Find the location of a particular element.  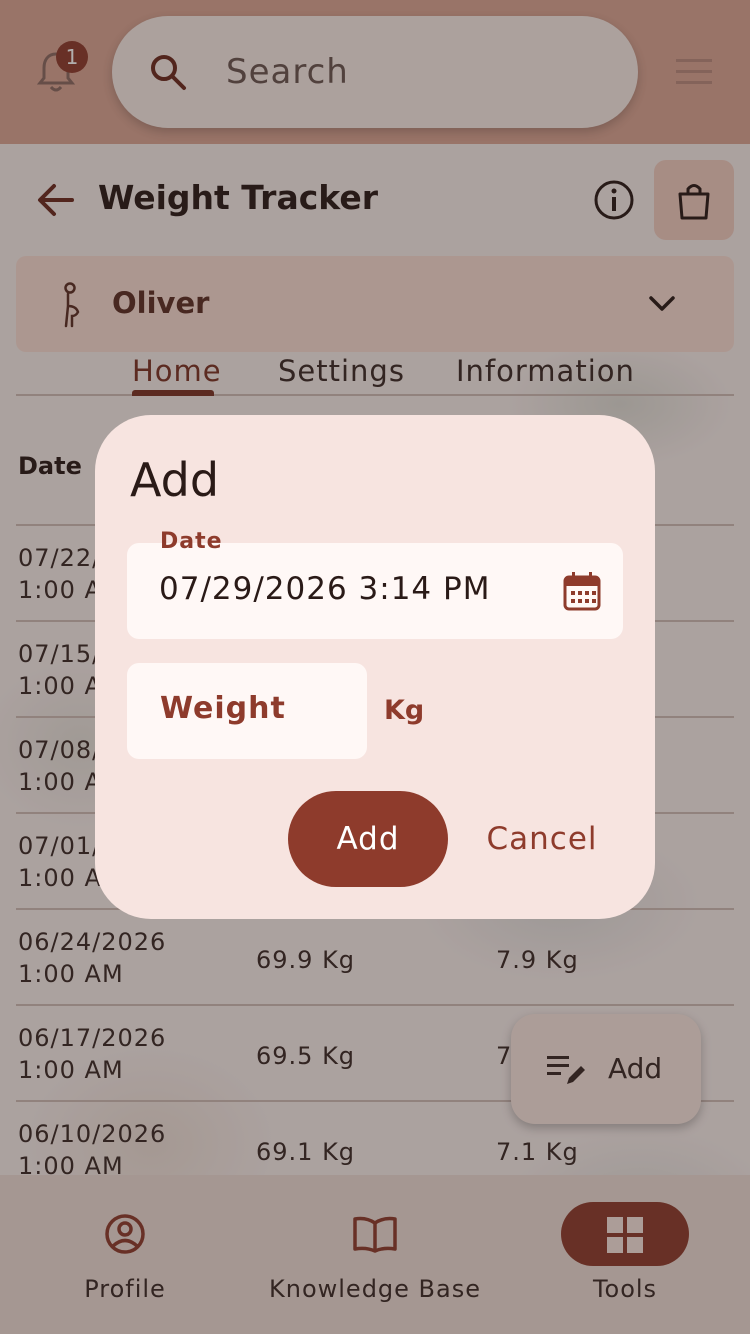

cancel-button: Cancel is located at coordinates (542, 839).